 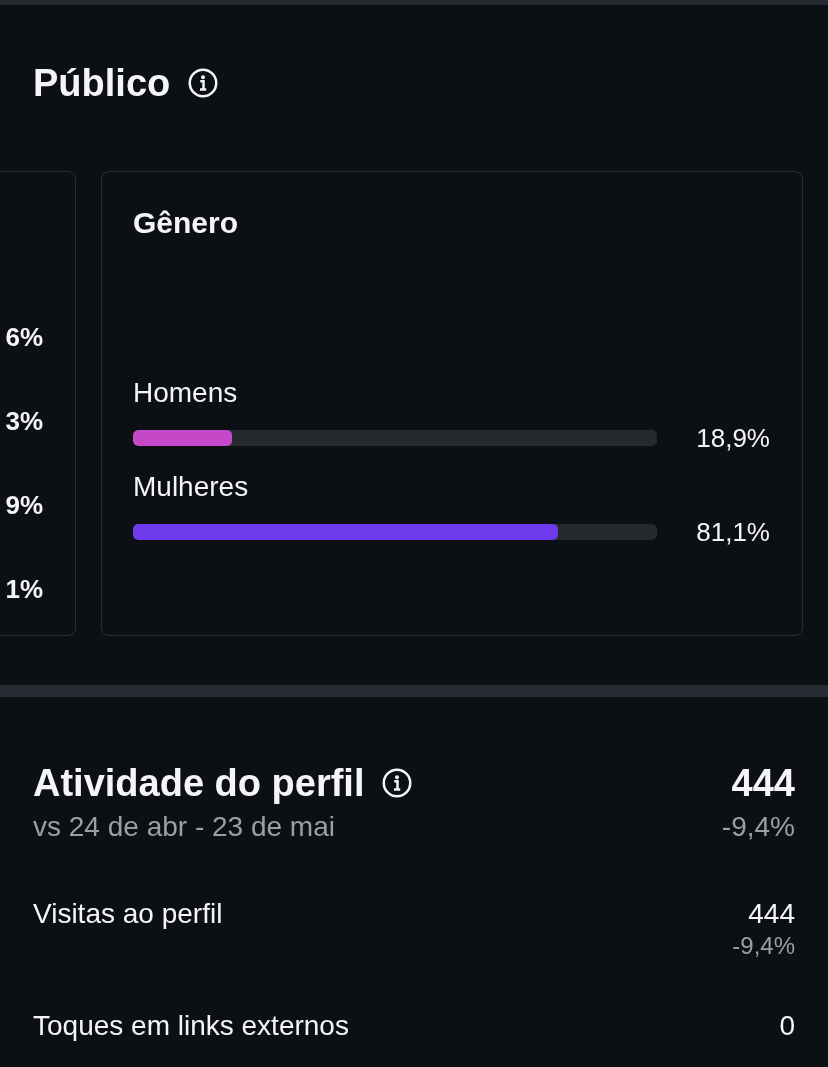 What do you see at coordinates (128, 914) in the screenshot?
I see `metric-label: Visitas ao perfil` at bounding box center [128, 914].